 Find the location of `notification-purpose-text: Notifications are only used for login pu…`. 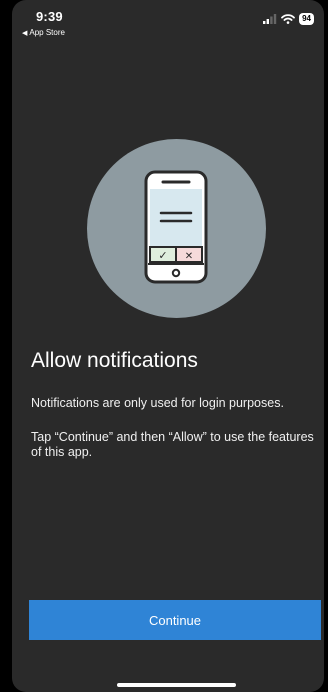

notification-purpose-text: Notifications are only used for login pu… is located at coordinates (157, 403).